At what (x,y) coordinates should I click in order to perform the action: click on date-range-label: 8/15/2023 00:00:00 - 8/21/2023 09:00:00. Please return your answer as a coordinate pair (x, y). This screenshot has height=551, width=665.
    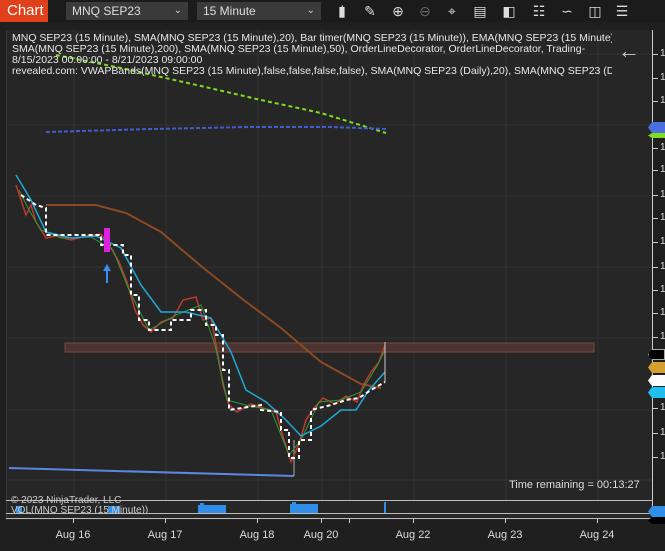
    Looking at the image, I should click on (107, 60).